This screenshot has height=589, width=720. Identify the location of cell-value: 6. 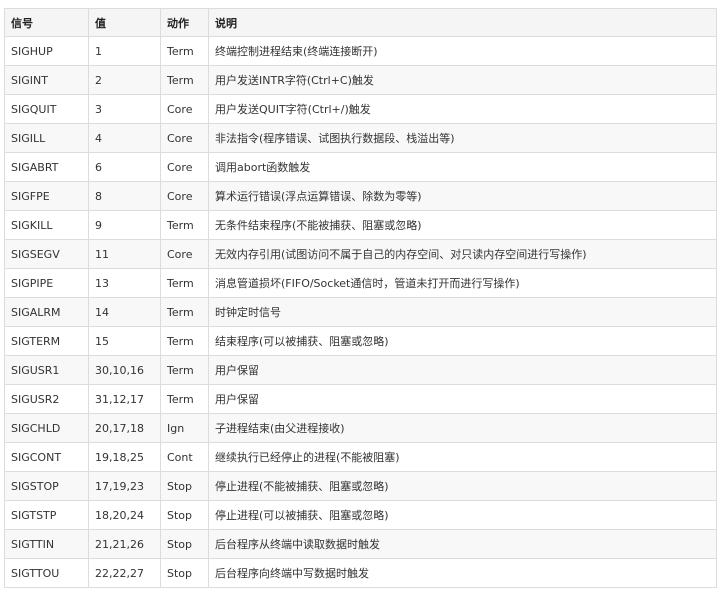
(124, 167).